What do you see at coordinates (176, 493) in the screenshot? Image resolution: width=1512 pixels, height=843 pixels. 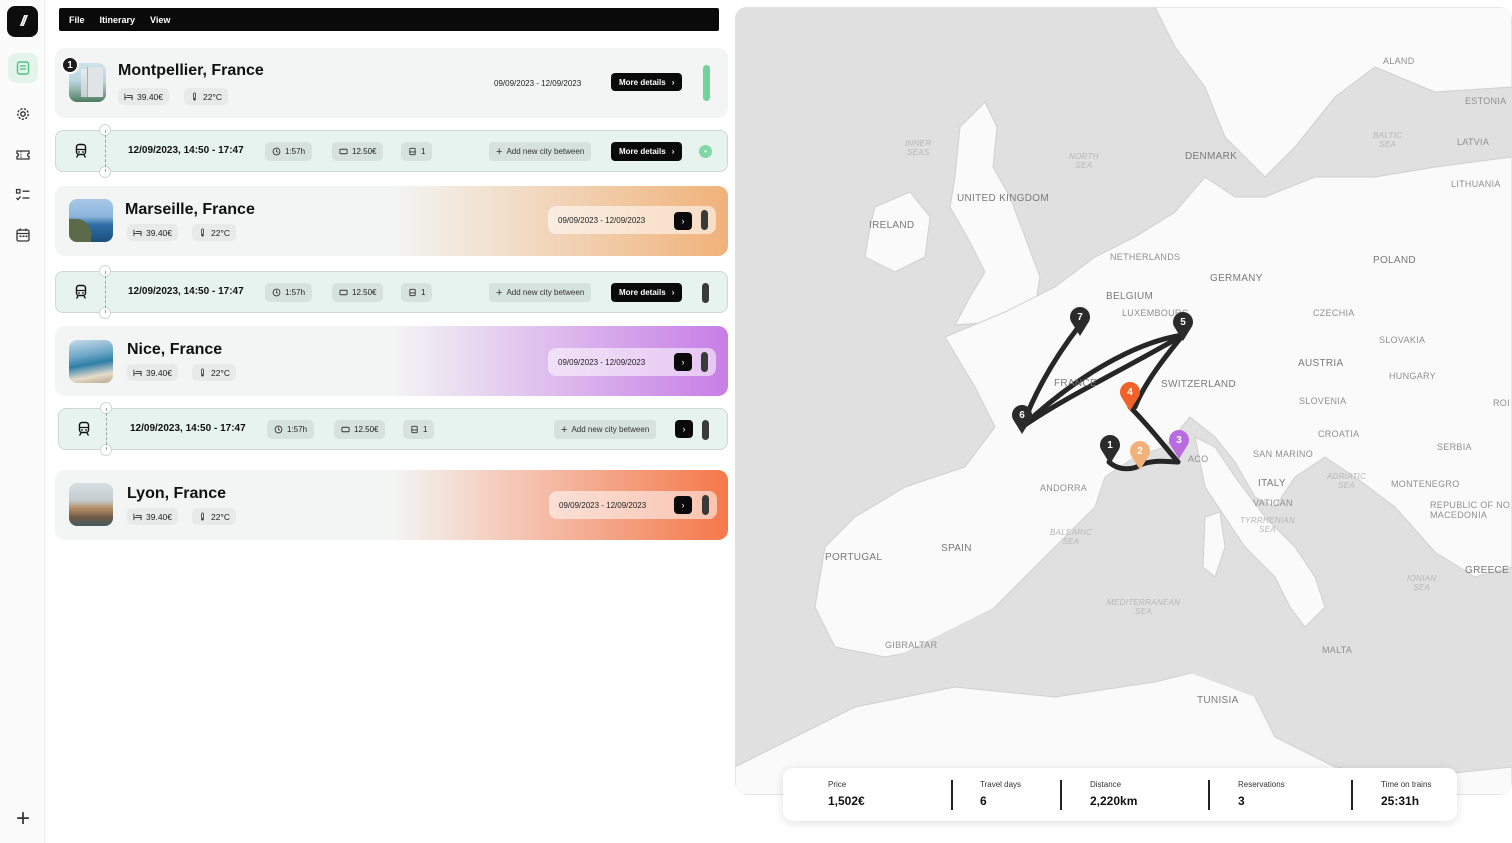 I see `city-name: Lyon, France` at bounding box center [176, 493].